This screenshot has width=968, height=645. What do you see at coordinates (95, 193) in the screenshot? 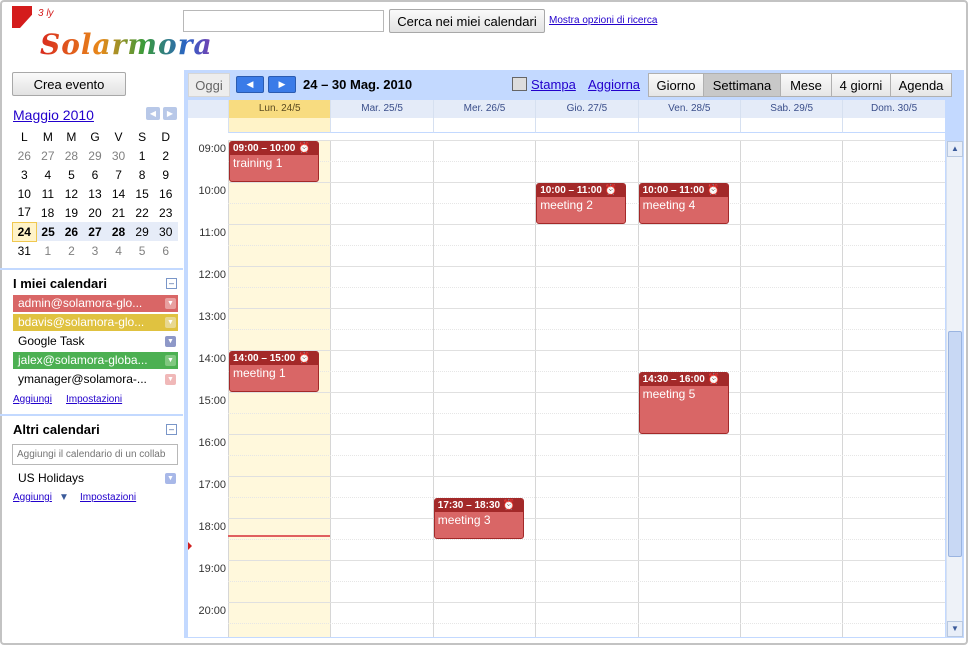
I see `mini-day: 13` at bounding box center [95, 193].